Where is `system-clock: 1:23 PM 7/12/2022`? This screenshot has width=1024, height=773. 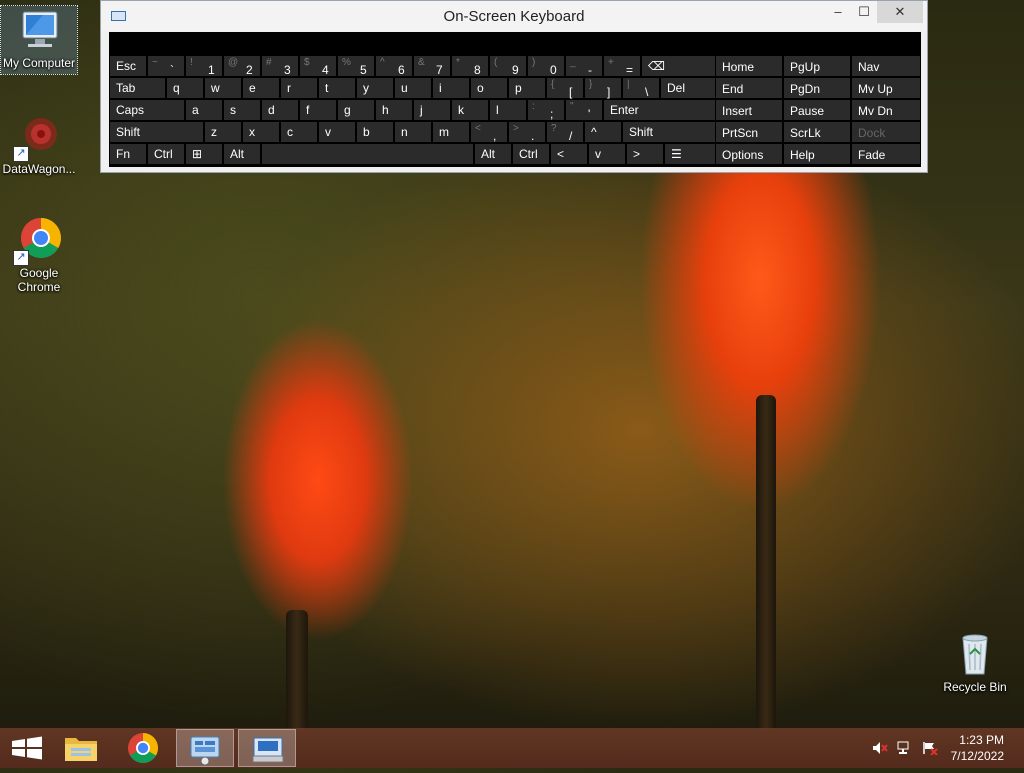 system-clock: 1:23 PM 7/12/2022 is located at coordinates (977, 748).